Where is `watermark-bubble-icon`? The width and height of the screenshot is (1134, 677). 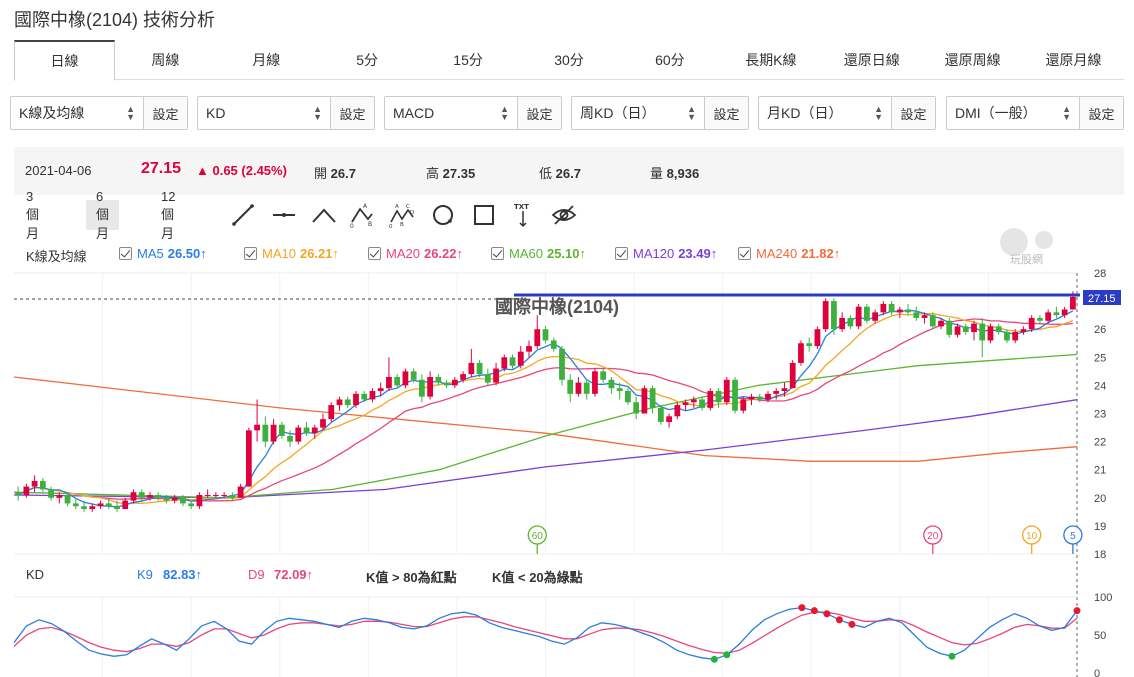 watermark-bubble-icon is located at coordinates (1044, 240).